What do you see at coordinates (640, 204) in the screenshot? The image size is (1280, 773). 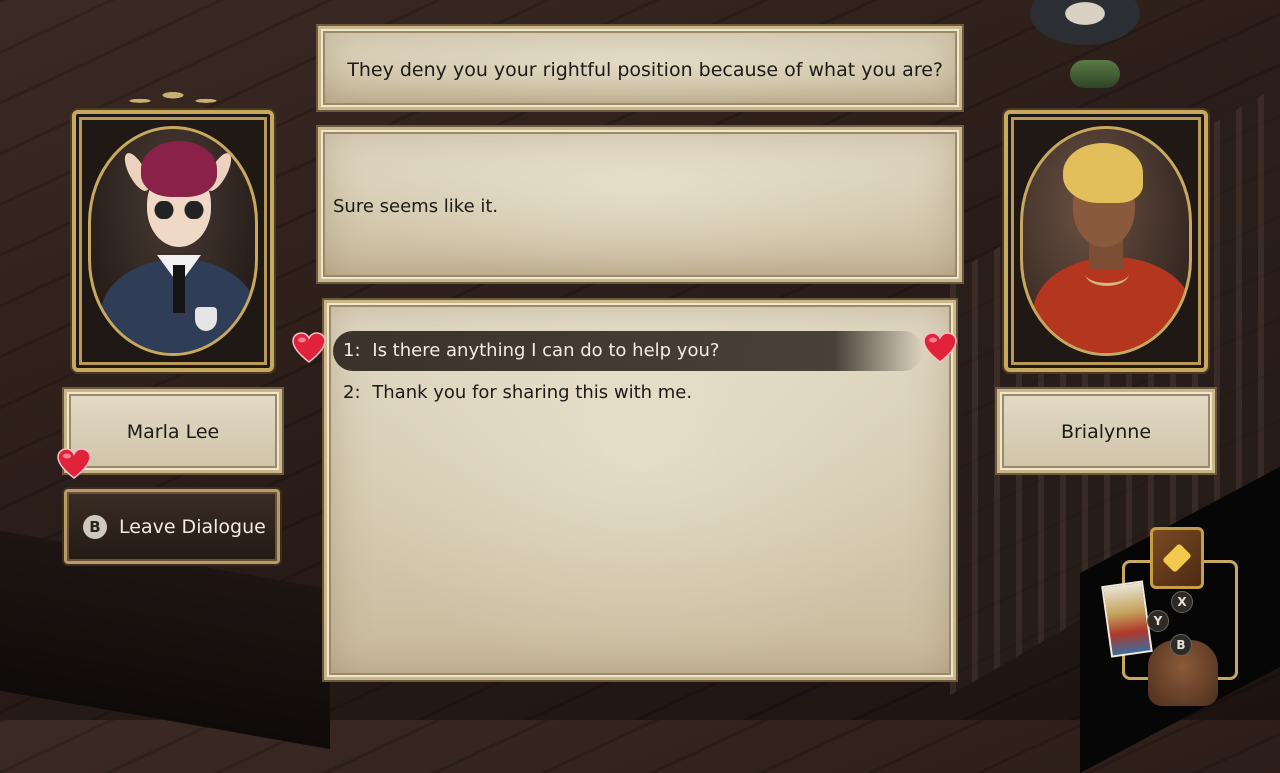 I see `npc-reply-panel: Sure seems like it.` at bounding box center [640, 204].